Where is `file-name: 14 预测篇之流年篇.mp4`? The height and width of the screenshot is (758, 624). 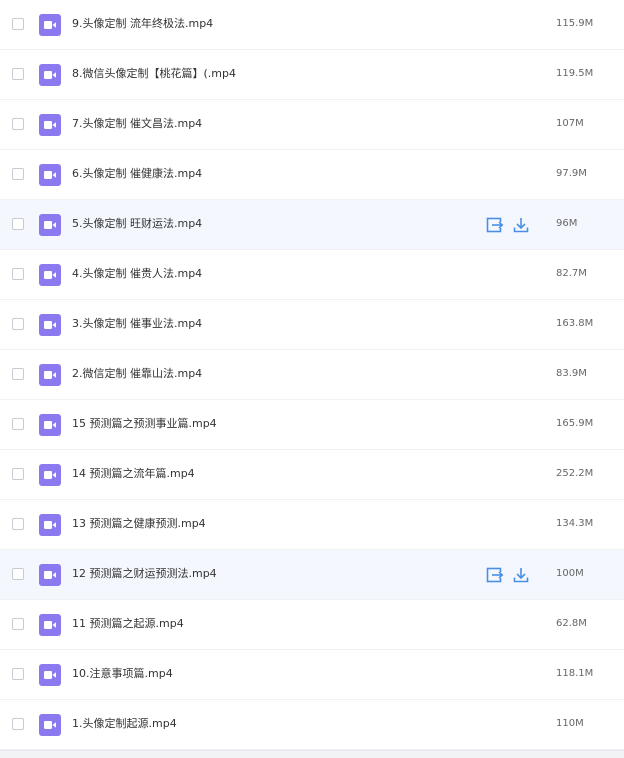 file-name: 14 预测篇之流年篇.mp4 is located at coordinates (133, 474).